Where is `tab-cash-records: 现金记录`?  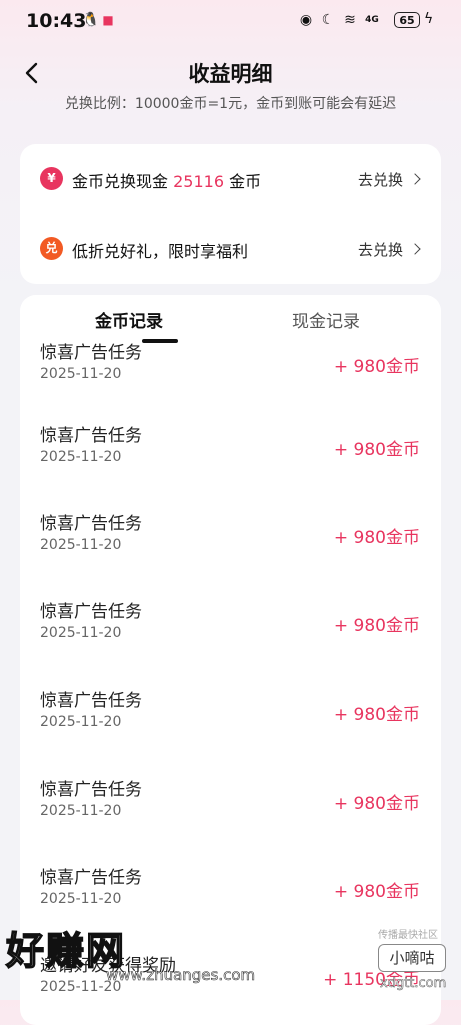
tab-cash-records: 现金记录 is located at coordinates (326, 319).